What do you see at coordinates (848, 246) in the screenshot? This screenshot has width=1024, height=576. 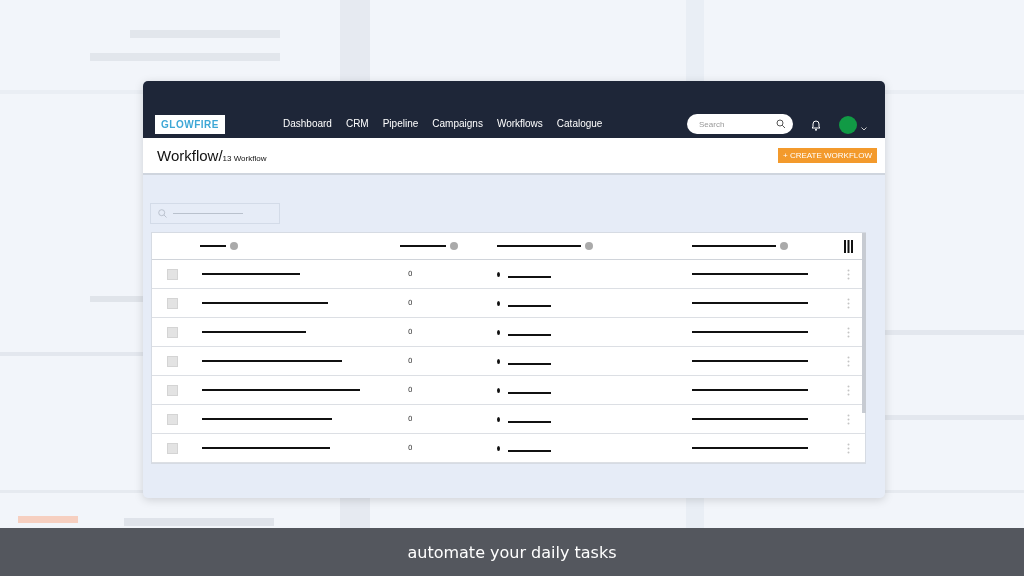 I see `columns-icon` at bounding box center [848, 246].